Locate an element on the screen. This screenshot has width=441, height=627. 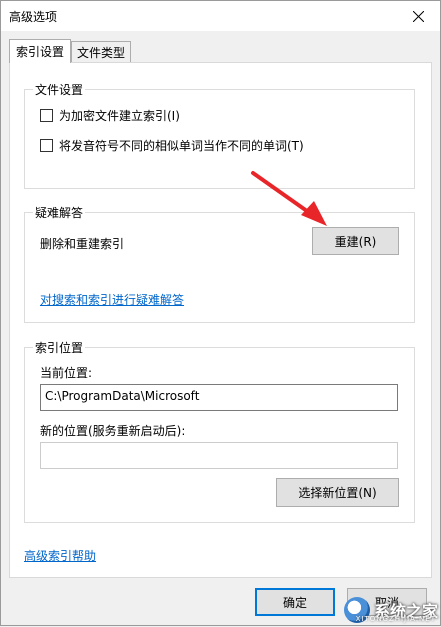
rebuild-label: 删除和重建索引 is located at coordinates (82, 244).